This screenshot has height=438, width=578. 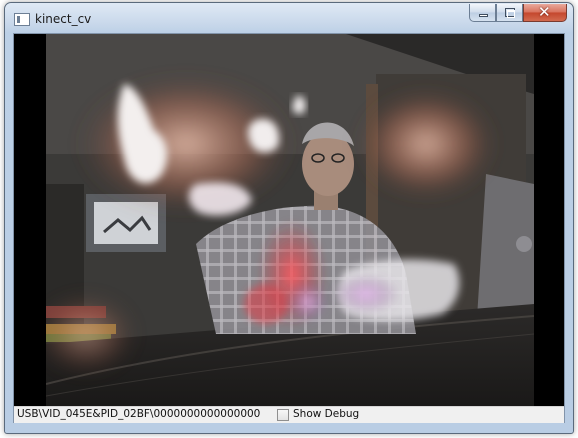 I want to click on show-debug-label: Show Debug, so click(x=326, y=414).